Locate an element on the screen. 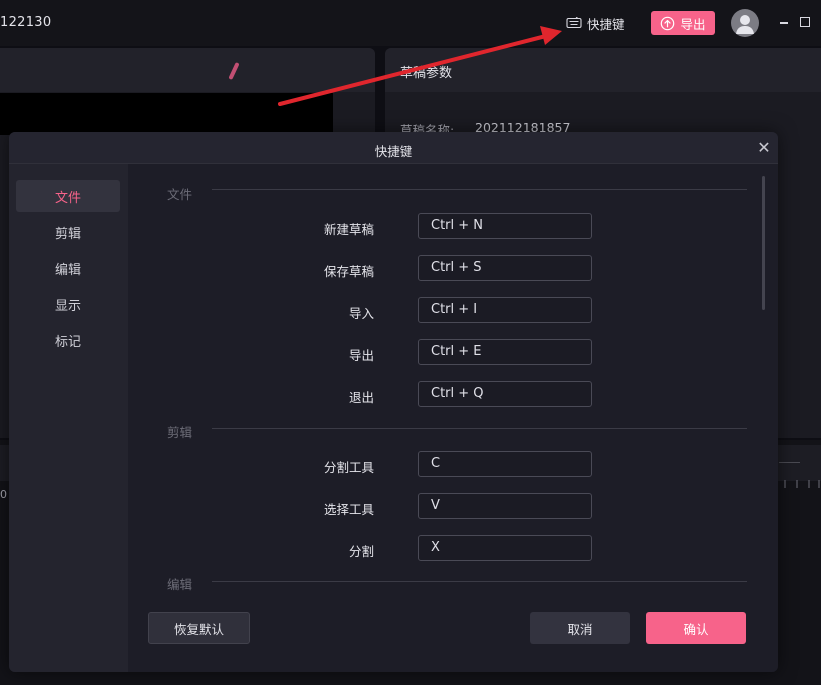 The image size is (821, 685). shortcut-label-save-draft: 保存草稿 is located at coordinates (348, 271).